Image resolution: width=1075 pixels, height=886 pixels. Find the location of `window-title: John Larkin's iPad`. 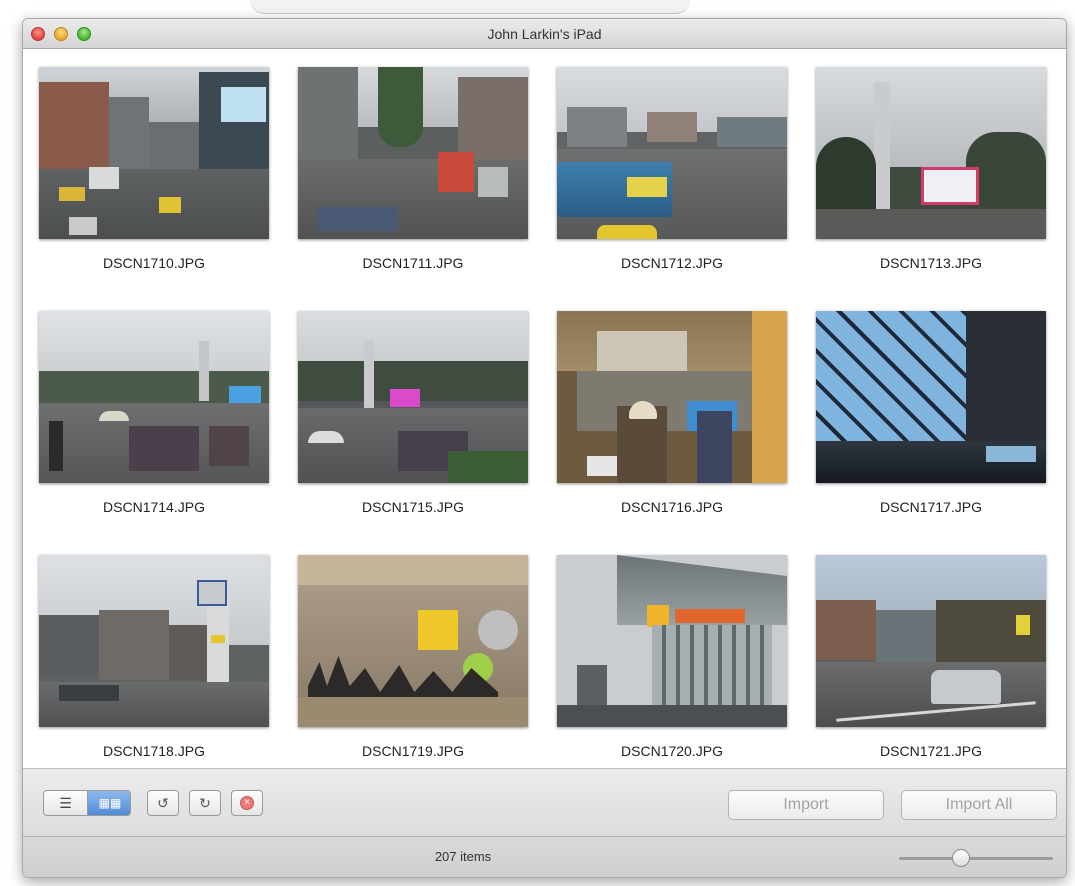

window-title: John Larkin's iPad is located at coordinates (544, 34).